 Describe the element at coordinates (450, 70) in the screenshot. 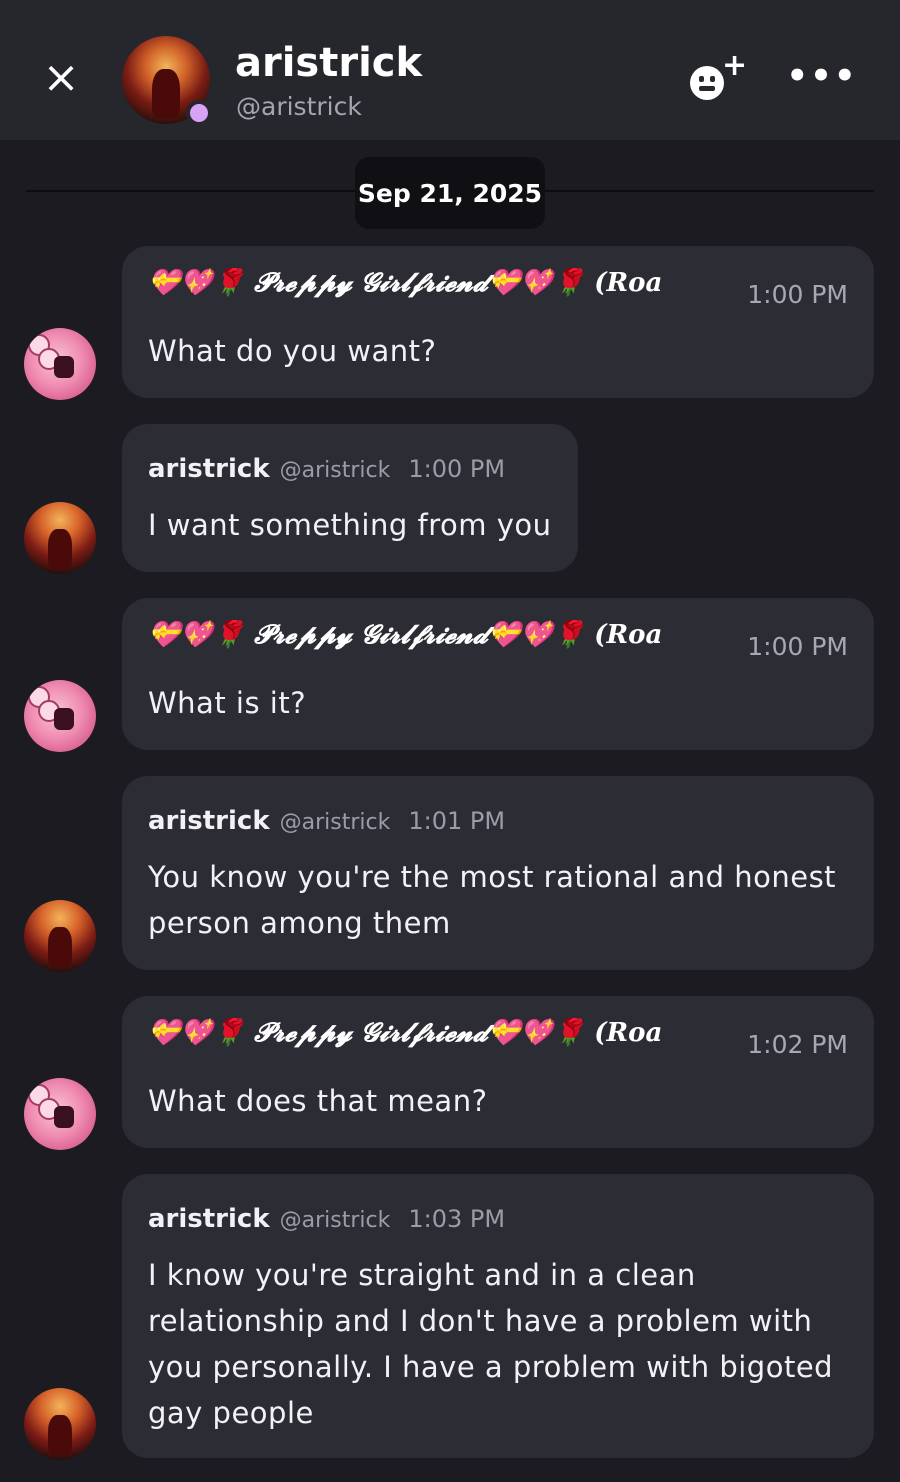

I see `chat-header: × aristrick @aristrick + •••` at that location.